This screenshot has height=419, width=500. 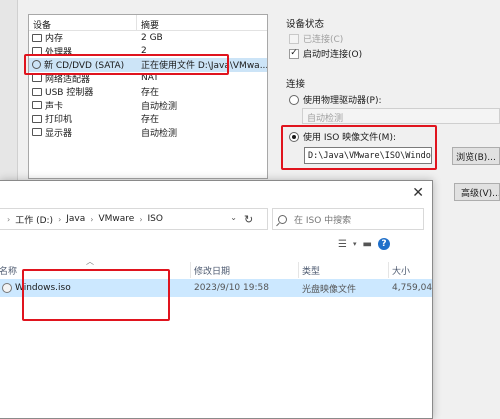 What do you see at coordinates (68, 79) in the screenshot?
I see `device-name: 网络适配器` at bounding box center [68, 79].